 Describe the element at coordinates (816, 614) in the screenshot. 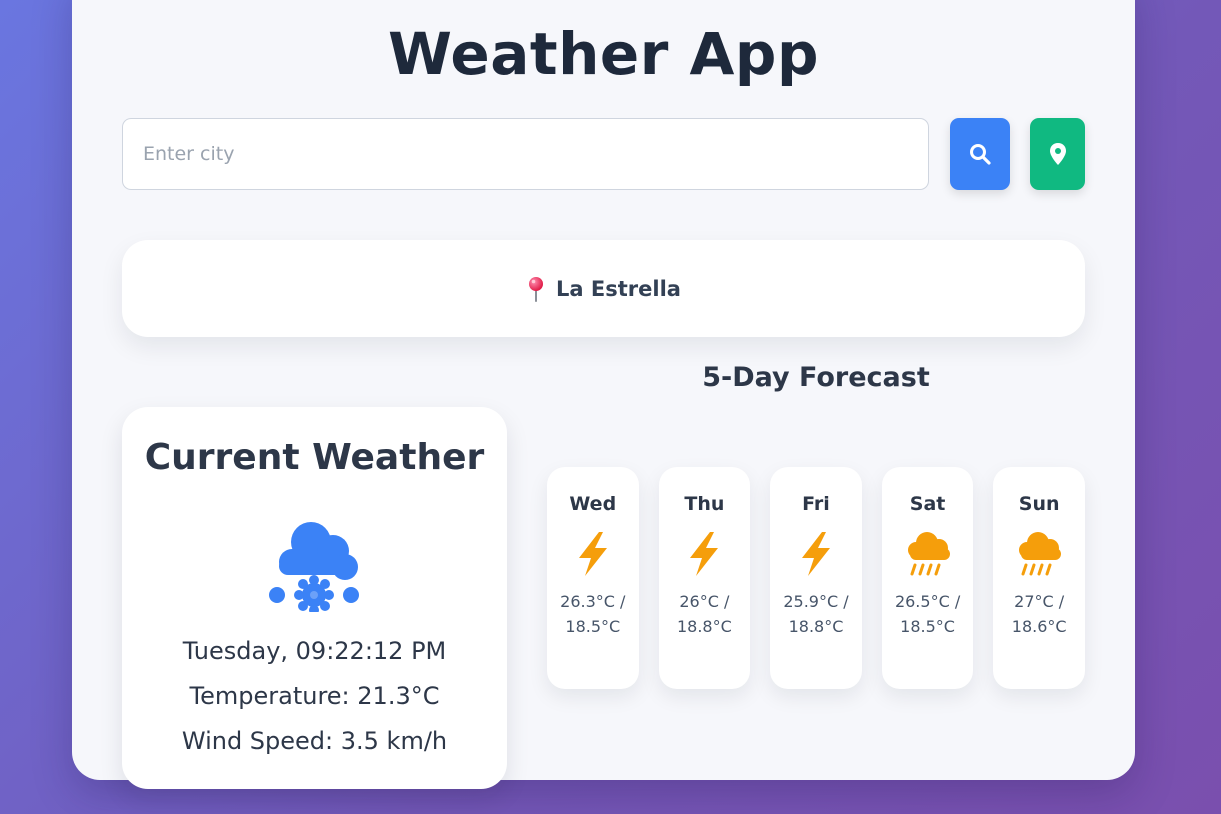

I see `forecast-temperature: 25.9°C / 18.8°C` at that location.